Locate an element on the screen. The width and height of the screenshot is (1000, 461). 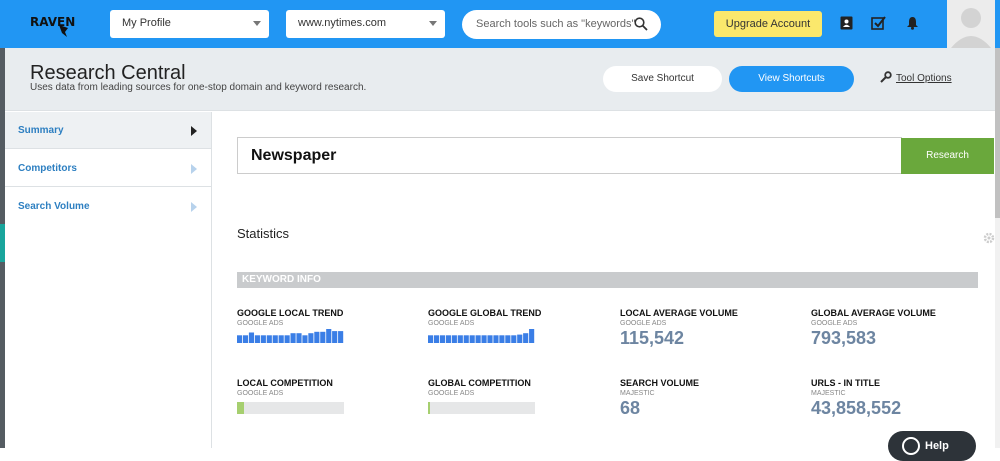
research-button: Research is located at coordinates (947, 156).